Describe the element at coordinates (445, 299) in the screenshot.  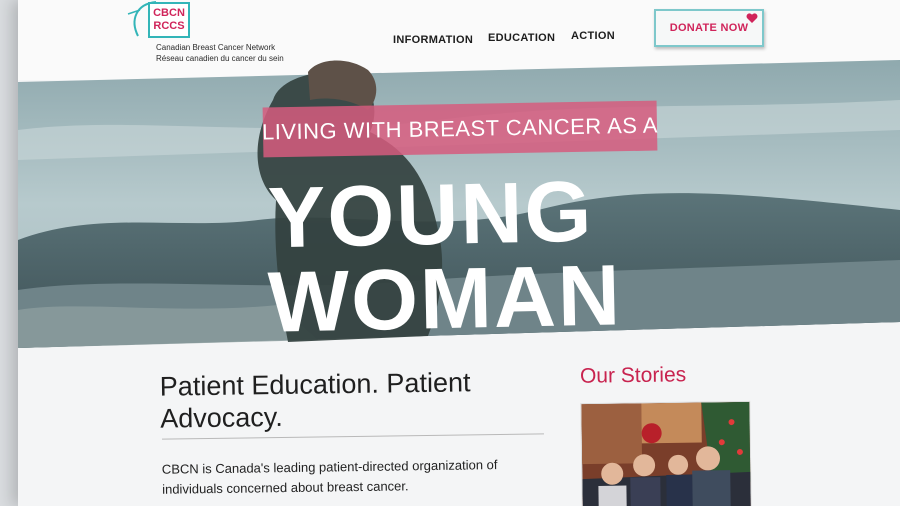
I see `hero-title-line-2: WOMAN` at that location.